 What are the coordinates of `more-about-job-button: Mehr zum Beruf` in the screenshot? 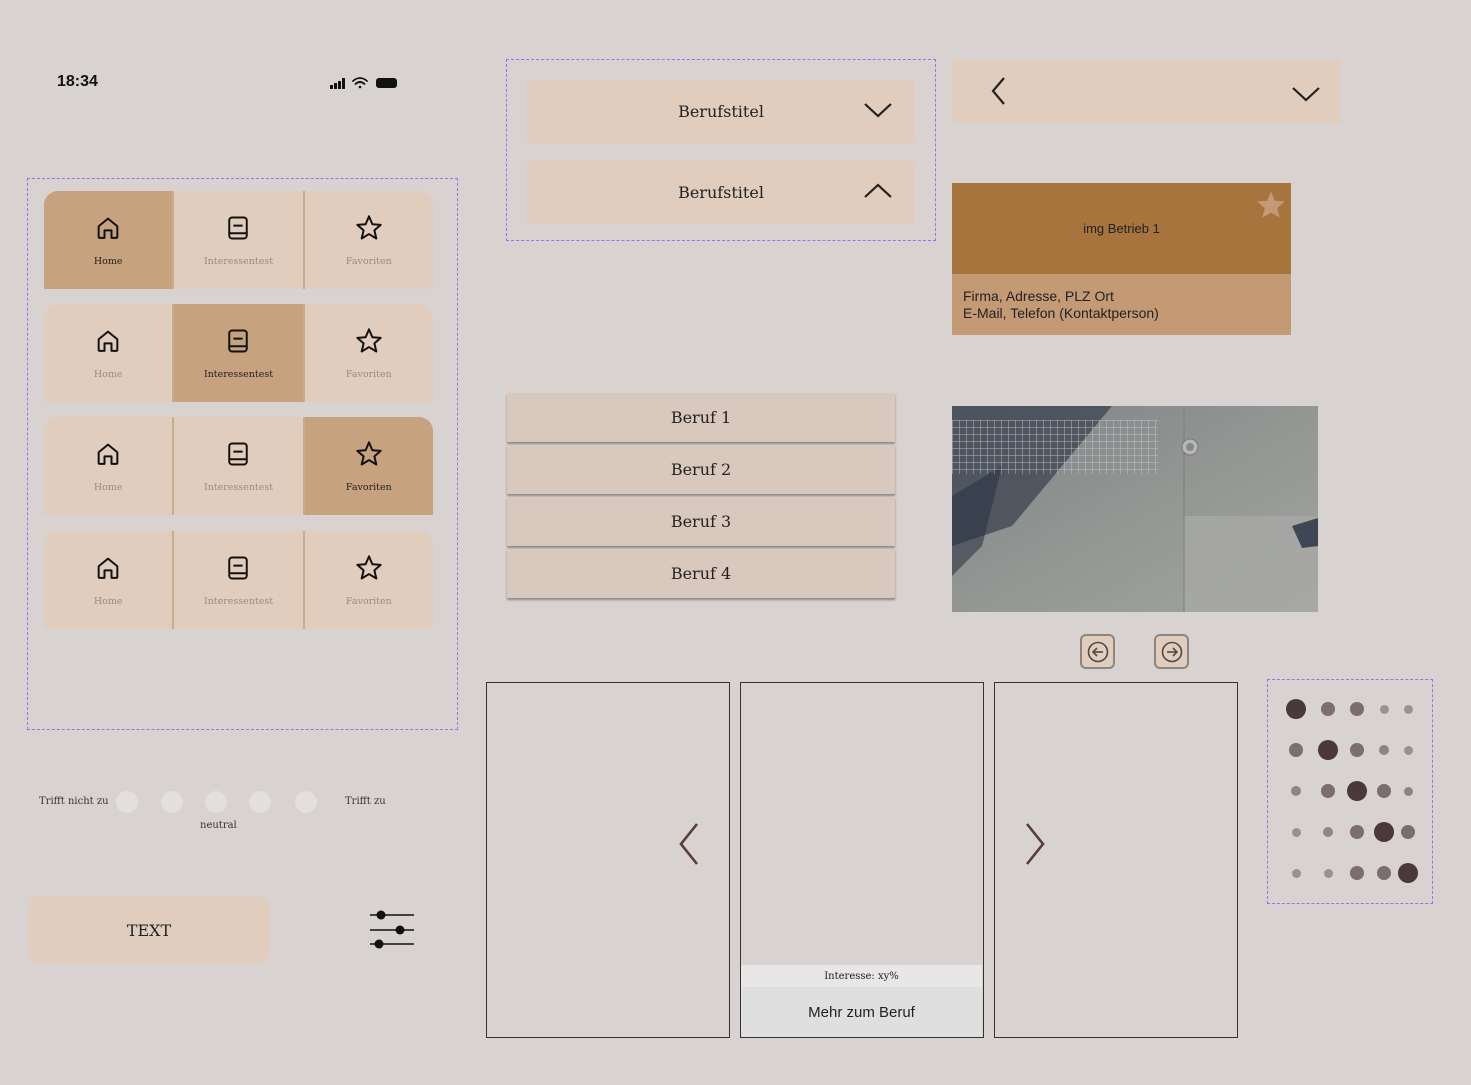 It's located at (861, 1012).